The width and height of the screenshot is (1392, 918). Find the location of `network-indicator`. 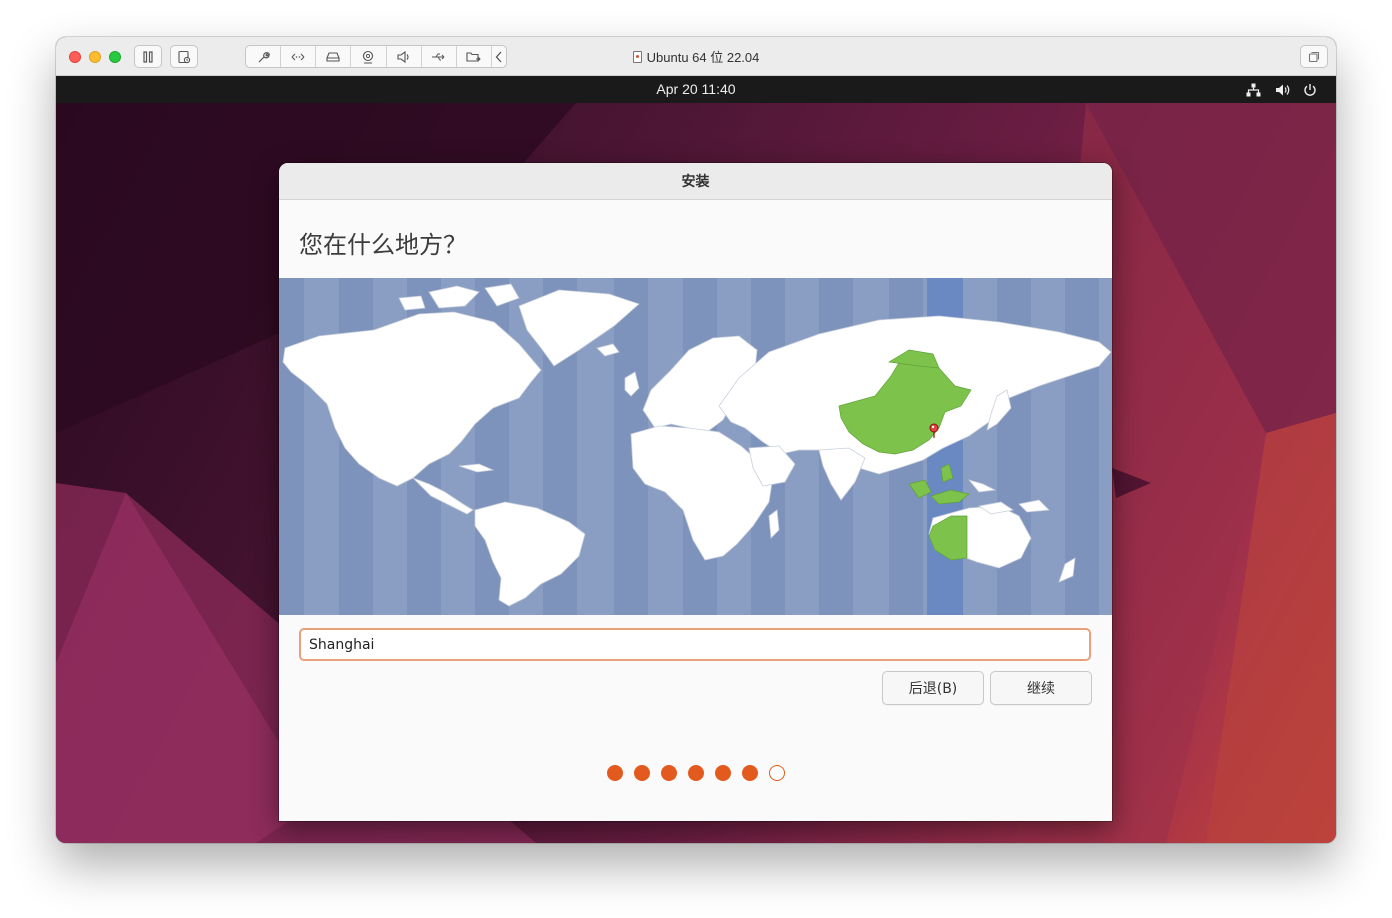

network-indicator is located at coordinates (1253, 89).